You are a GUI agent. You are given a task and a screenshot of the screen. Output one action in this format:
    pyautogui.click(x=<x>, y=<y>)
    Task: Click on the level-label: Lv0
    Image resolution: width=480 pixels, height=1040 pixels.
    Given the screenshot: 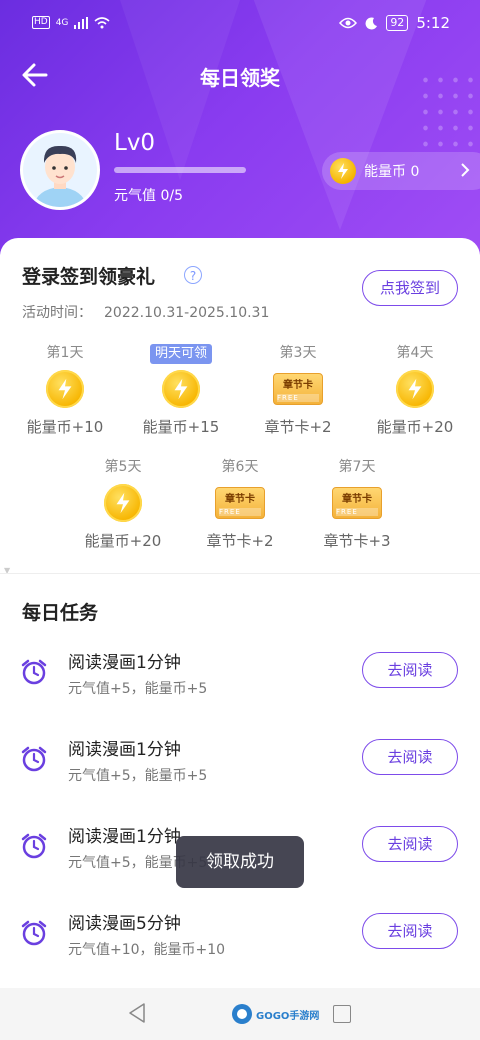 What is the action you would take?
    pyautogui.click(x=135, y=143)
    